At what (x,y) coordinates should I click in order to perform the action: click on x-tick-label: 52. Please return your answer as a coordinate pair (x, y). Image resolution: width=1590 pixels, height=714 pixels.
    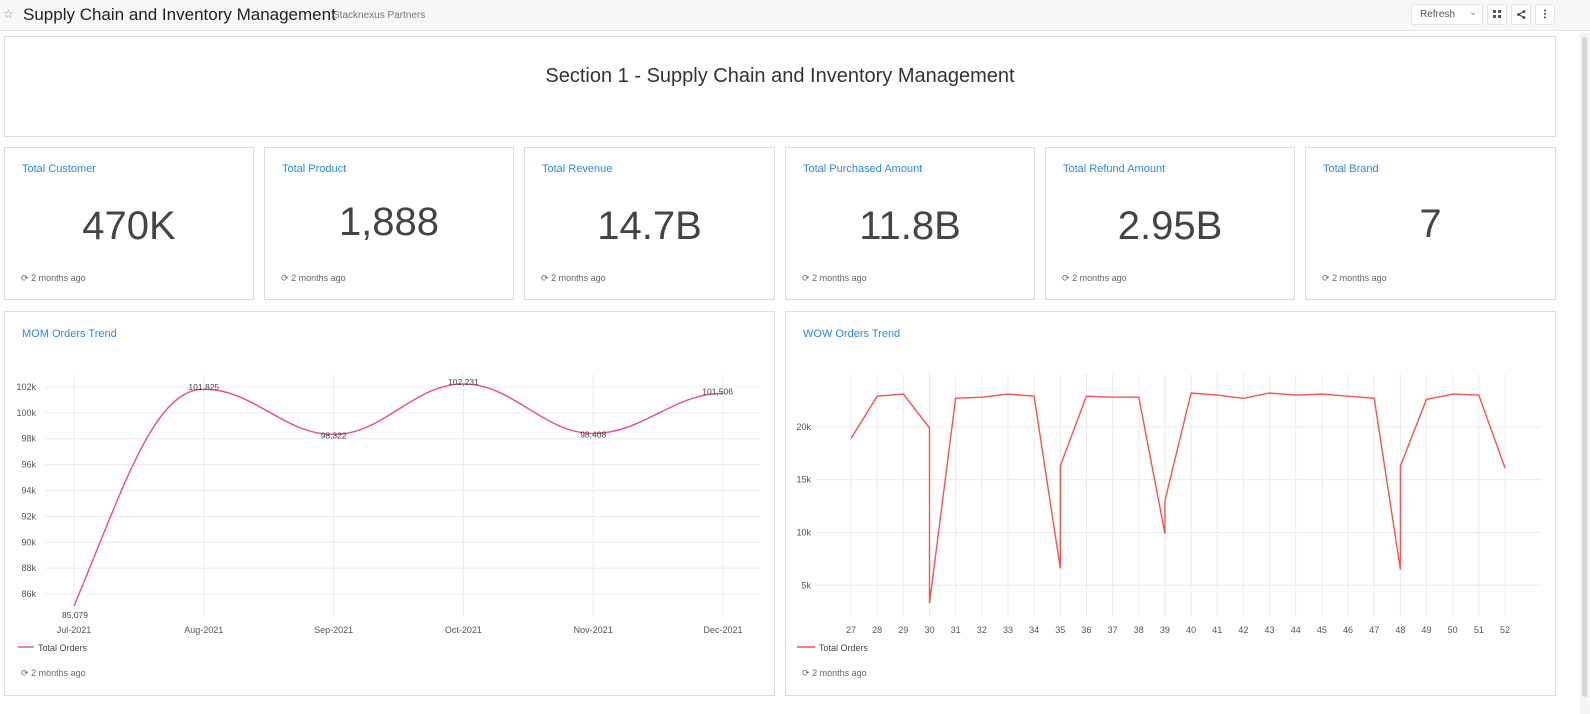
    Looking at the image, I should click on (1505, 630).